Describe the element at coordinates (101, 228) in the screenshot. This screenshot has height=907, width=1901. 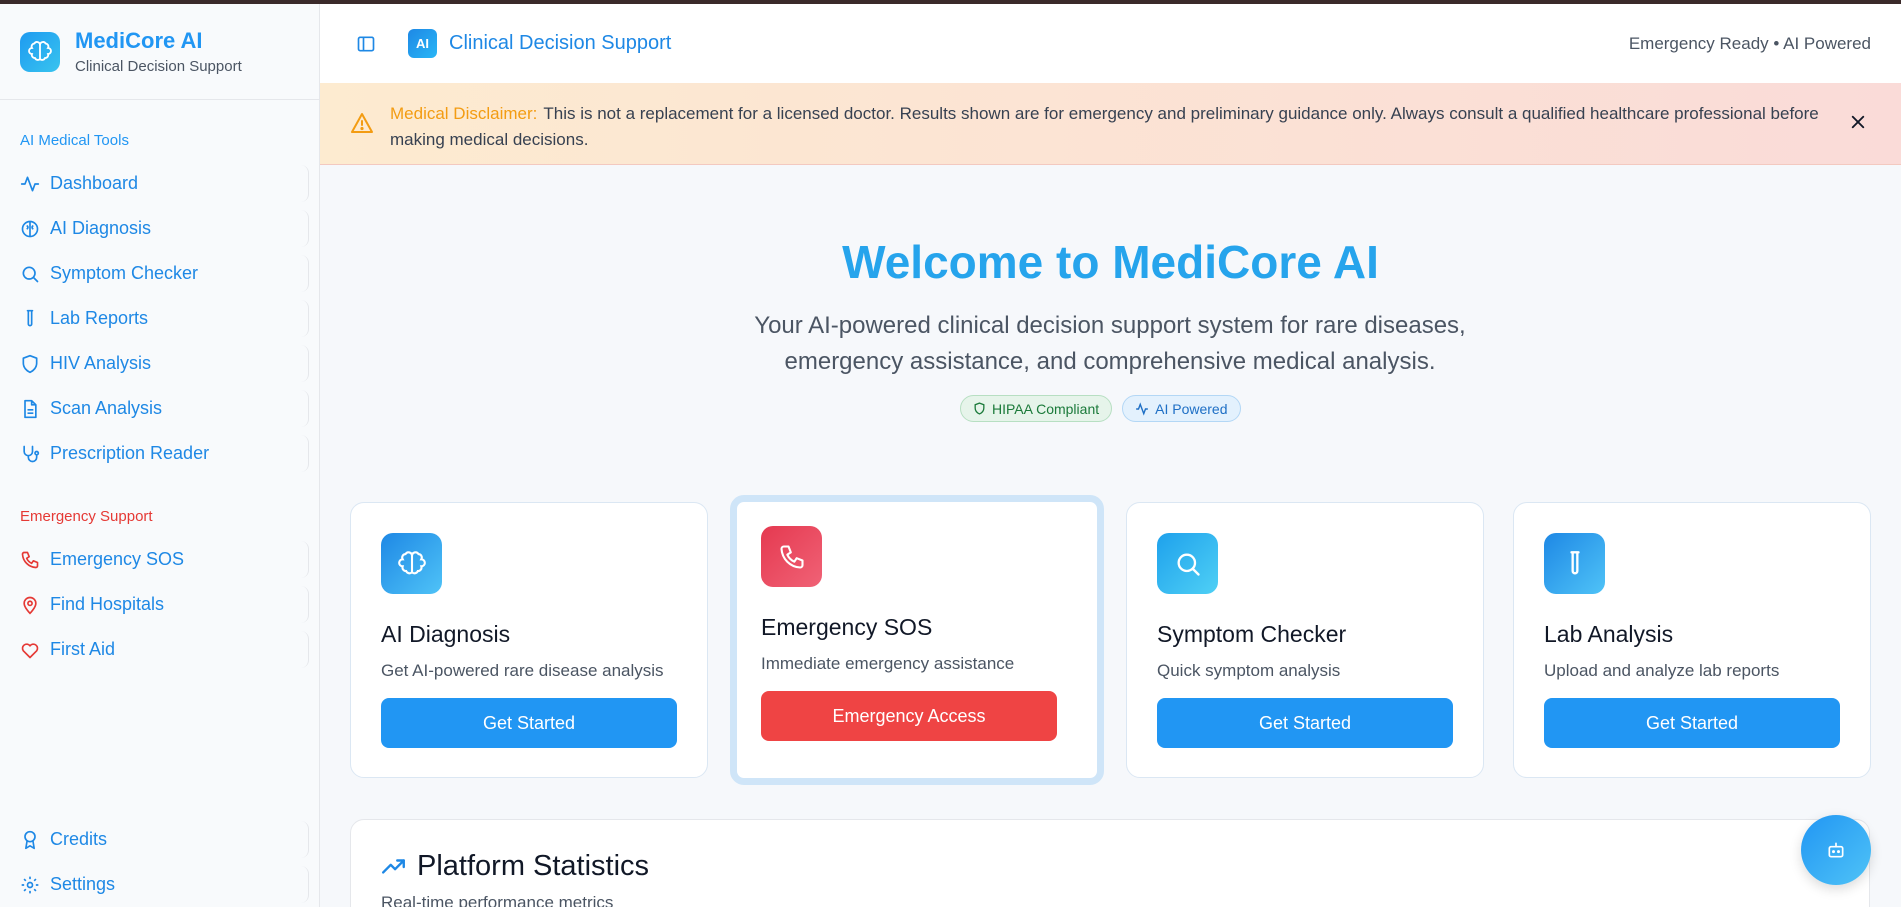
I see `sidebar-item-label: AI Diagnosis` at that location.